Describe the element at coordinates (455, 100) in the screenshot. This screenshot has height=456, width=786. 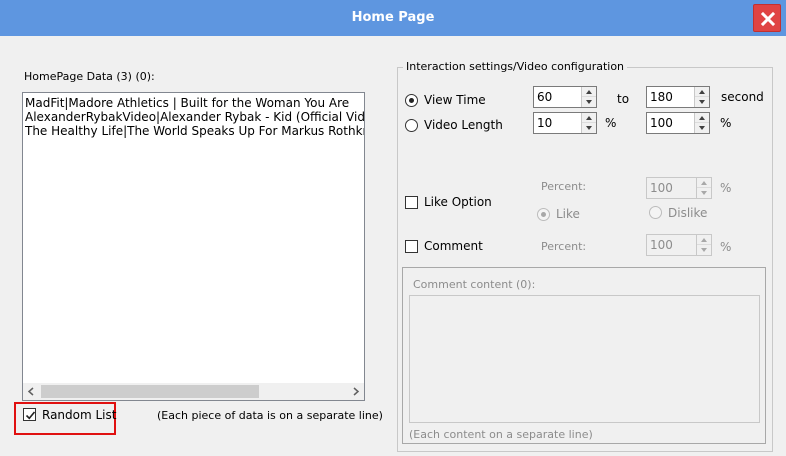
I see `view-time-label: View Time` at that location.